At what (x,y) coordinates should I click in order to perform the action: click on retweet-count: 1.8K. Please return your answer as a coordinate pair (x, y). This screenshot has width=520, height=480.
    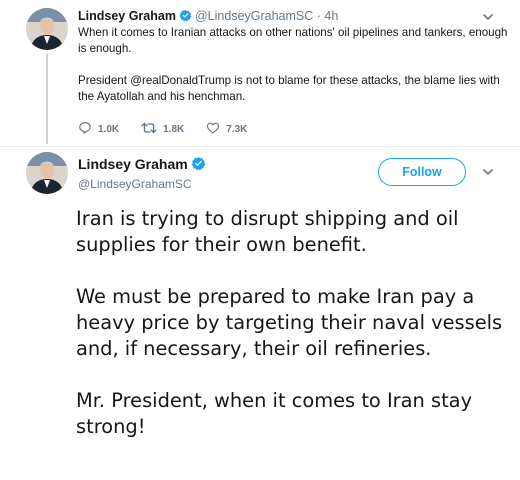
    Looking at the image, I should click on (174, 129).